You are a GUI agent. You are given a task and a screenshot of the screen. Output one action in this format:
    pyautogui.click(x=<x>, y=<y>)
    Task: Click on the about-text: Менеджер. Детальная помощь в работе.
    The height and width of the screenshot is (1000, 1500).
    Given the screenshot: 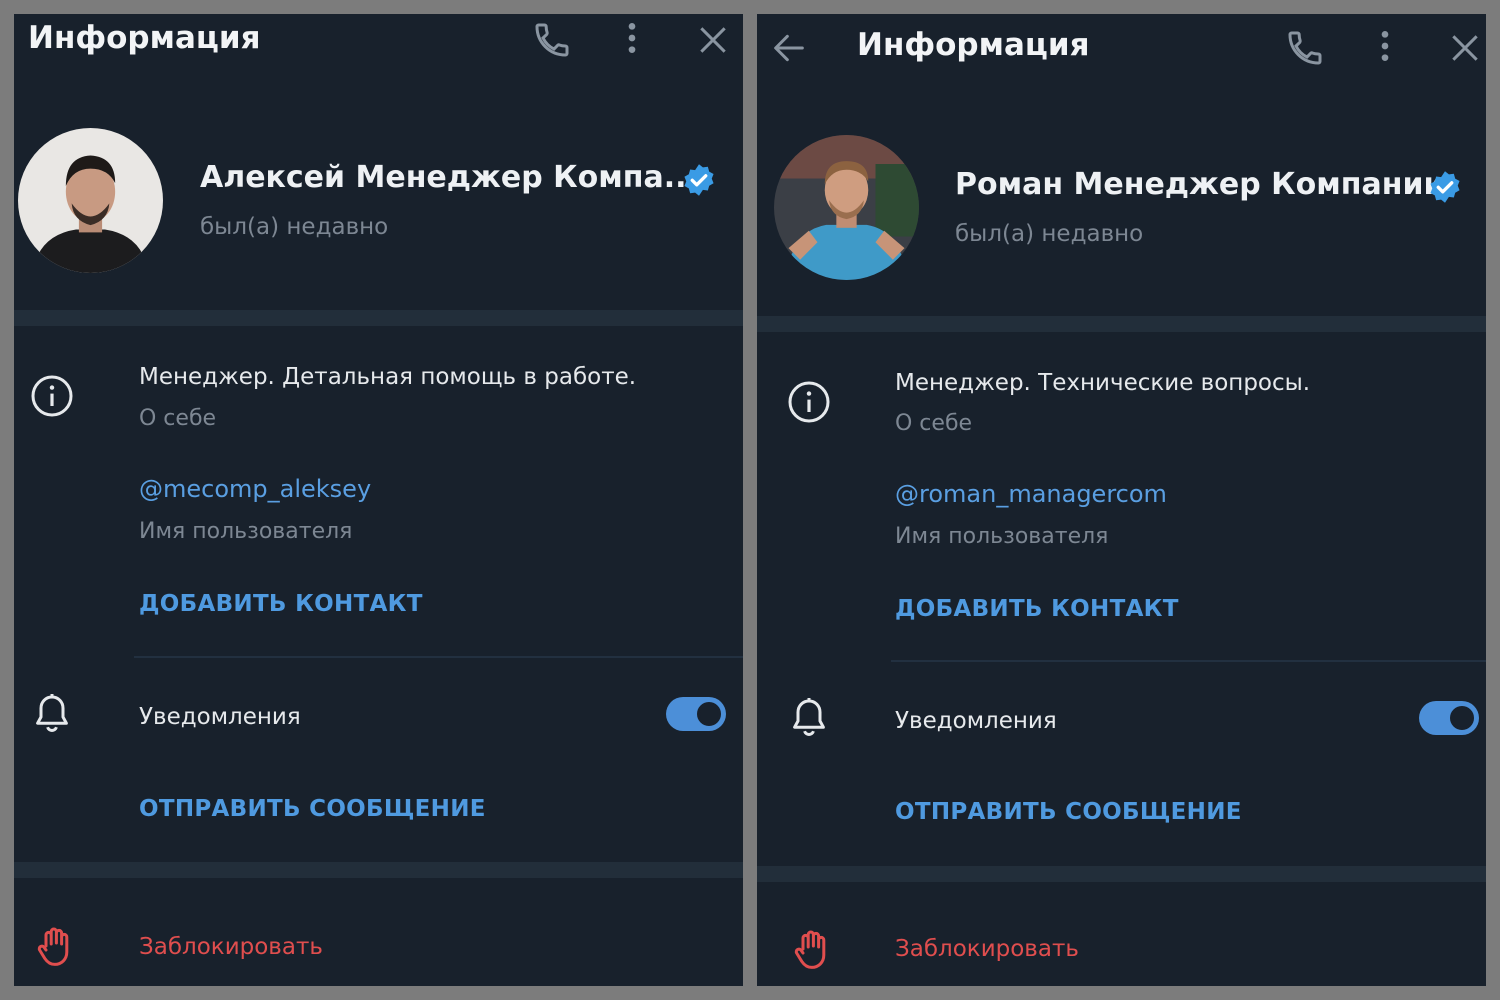 What is the action you would take?
    pyautogui.click(x=388, y=377)
    